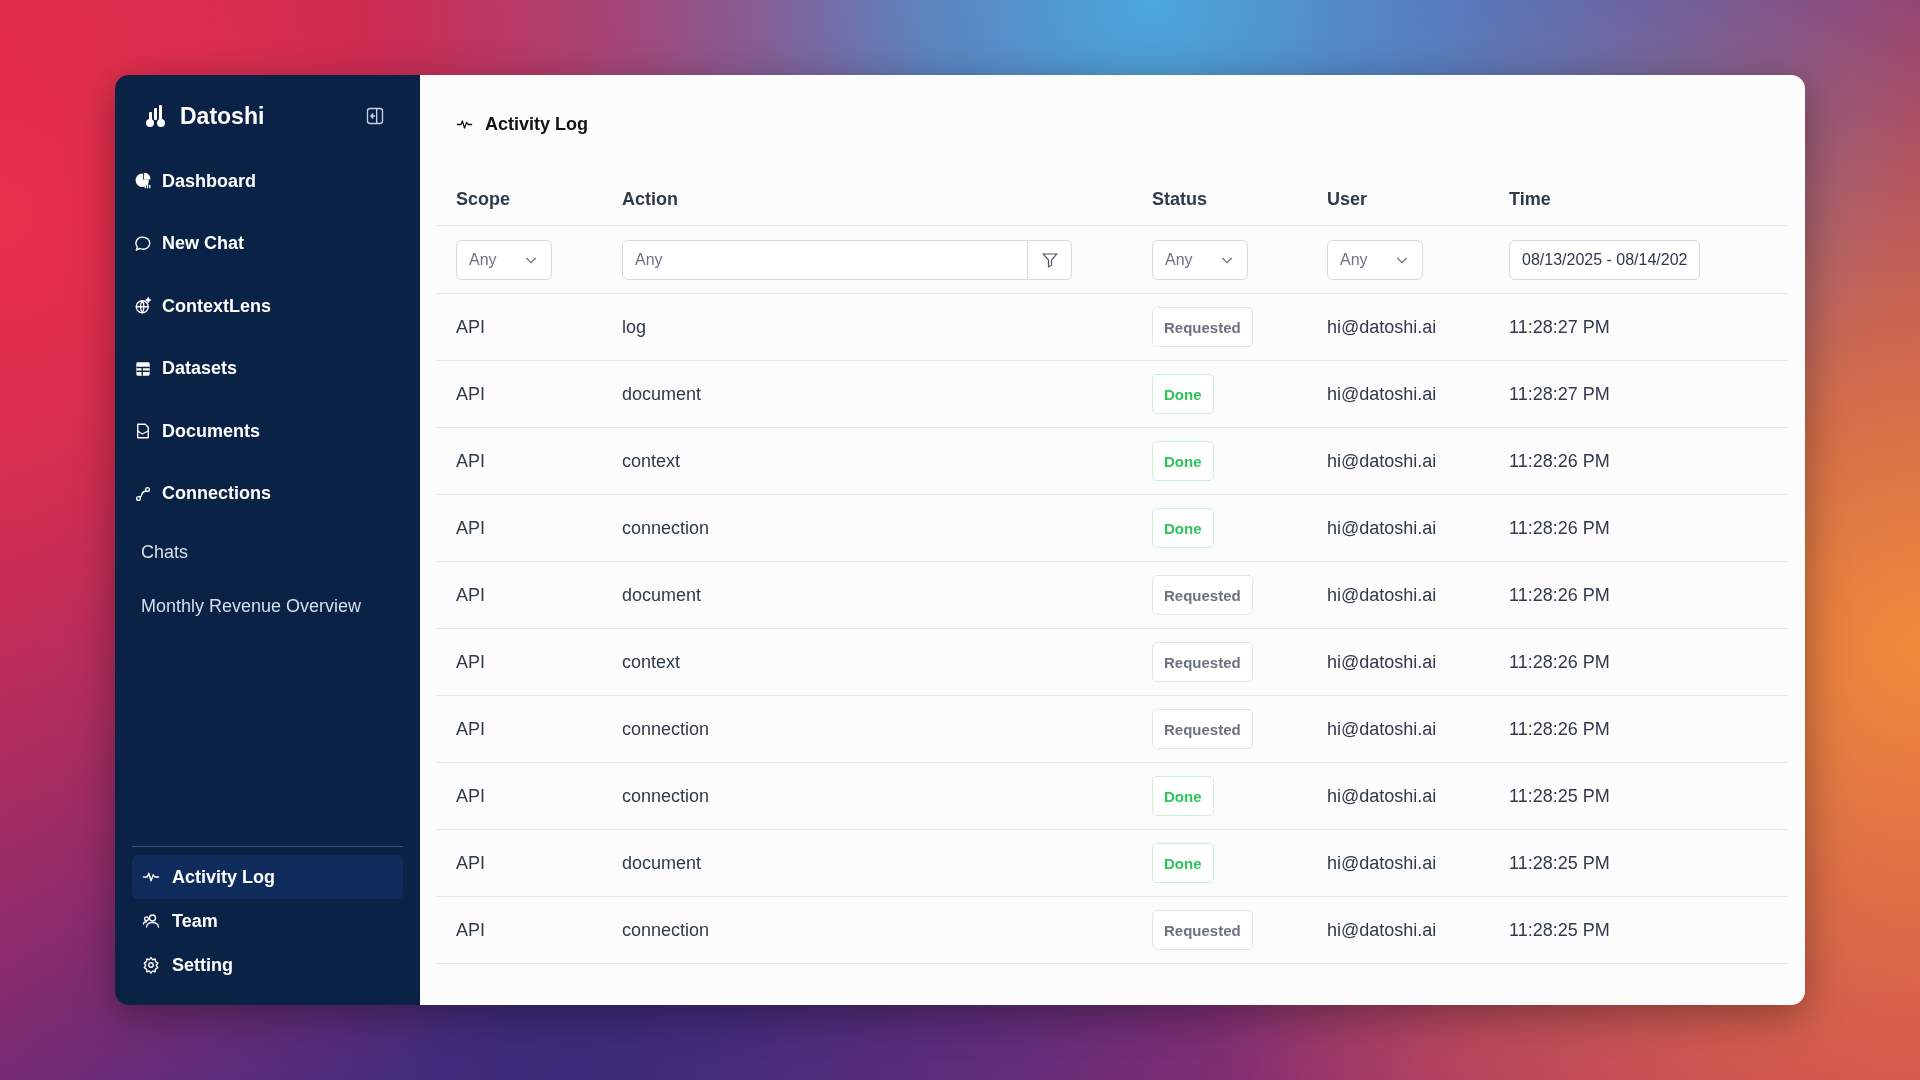 The width and height of the screenshot is (1920, 1080). What do you see at coordinates (222, 116) in the screenshot?
I see `app-name: Datoshi` at bounding box center [222, 116].